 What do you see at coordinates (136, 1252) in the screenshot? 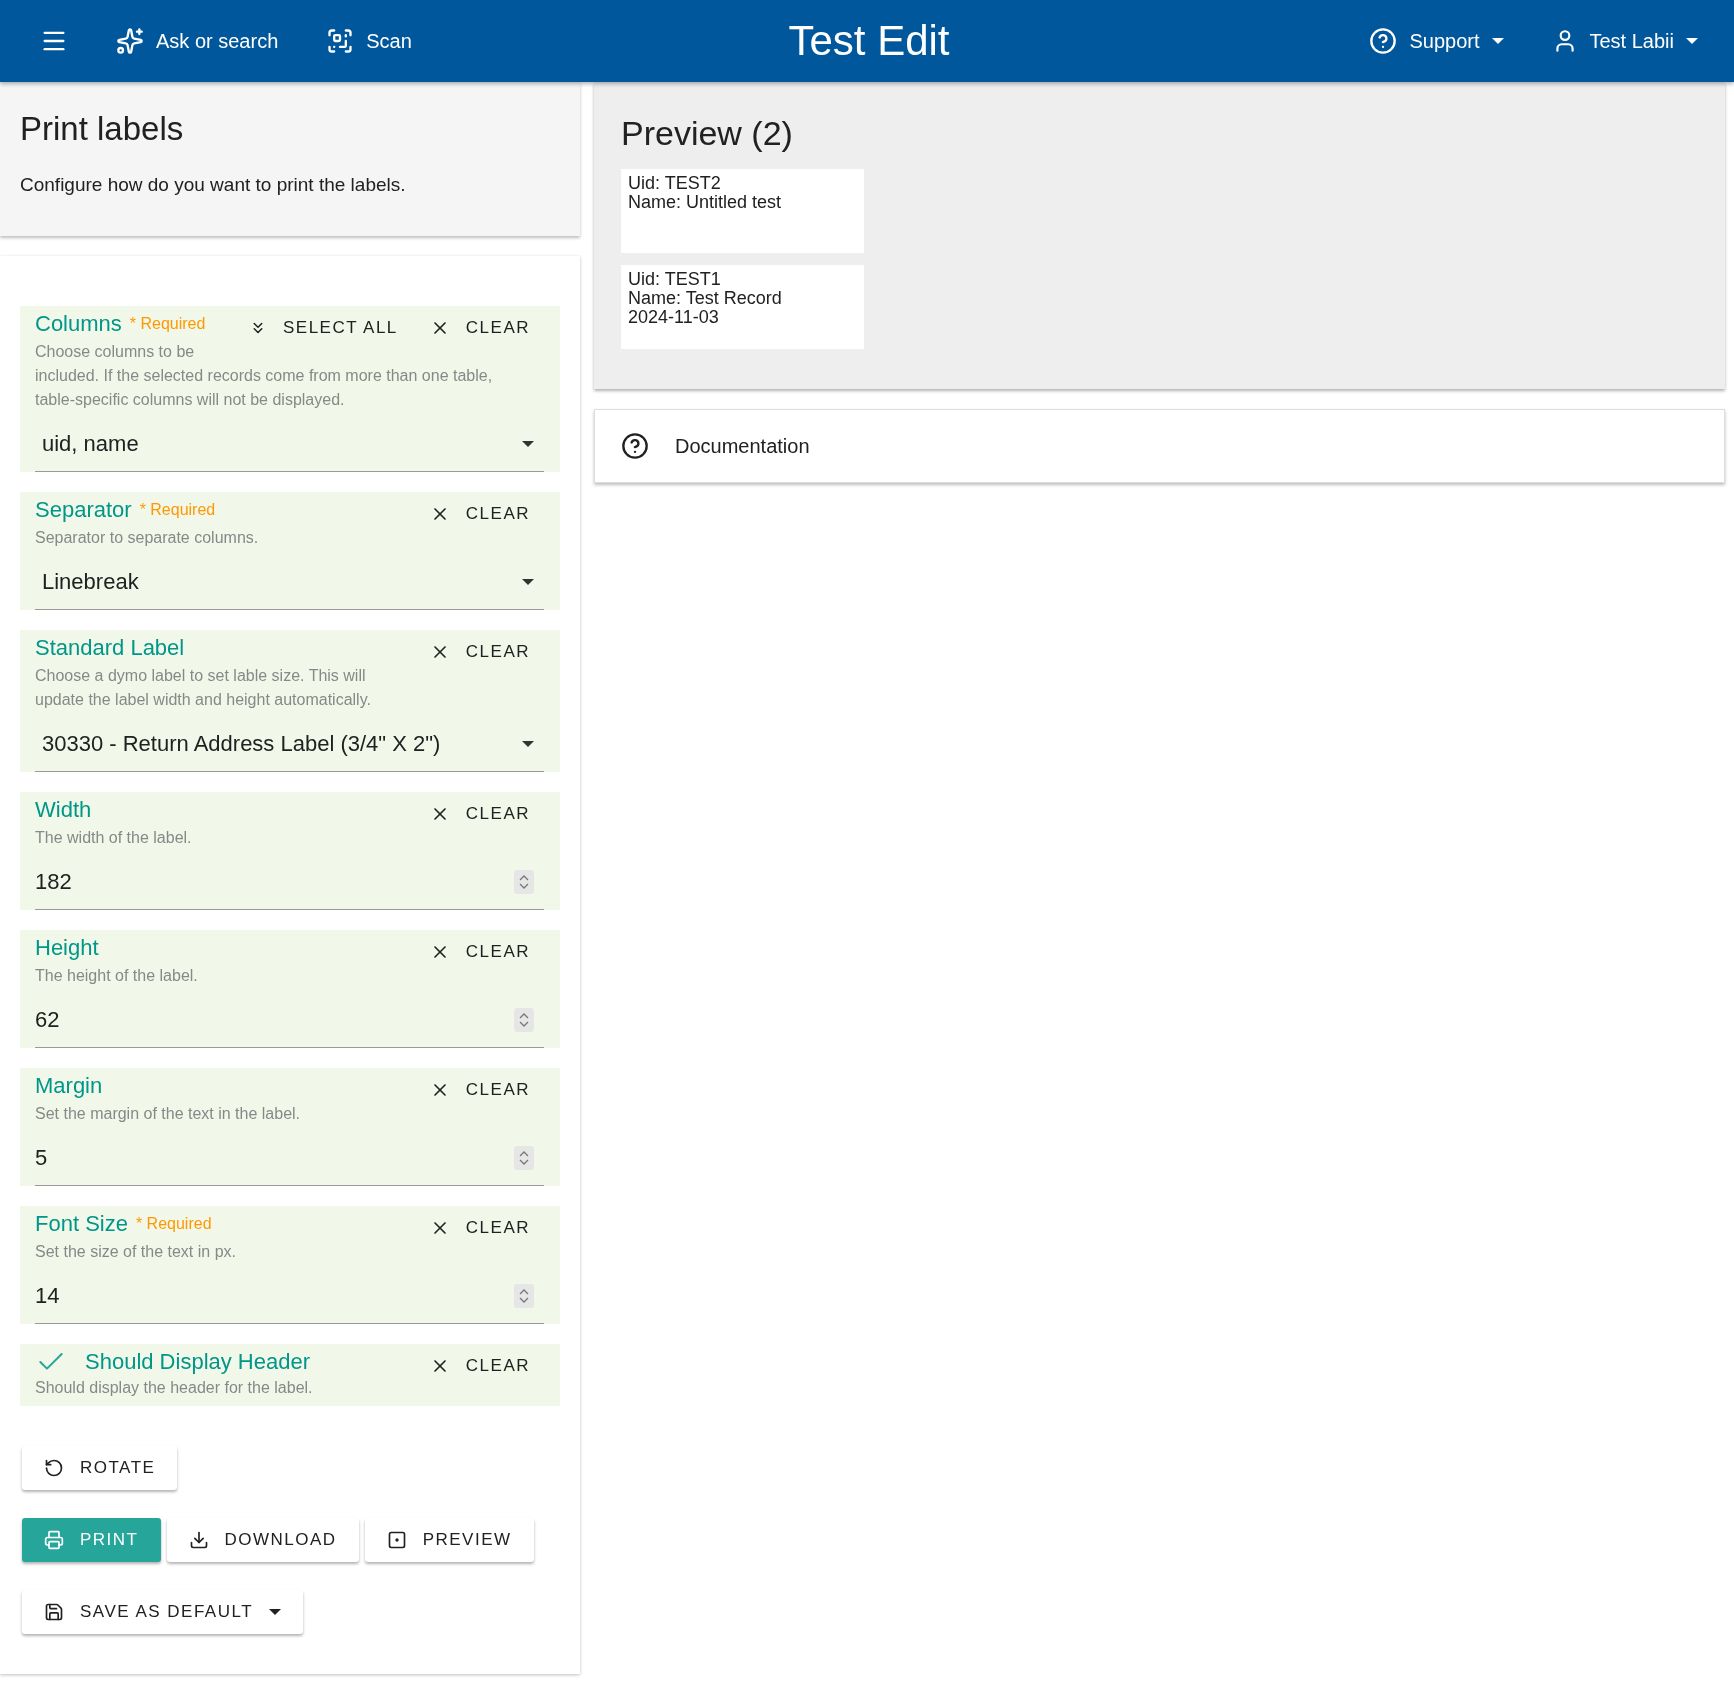
I see `field-help: Set the size of the text in px.` at bounding box center [136, 1252].